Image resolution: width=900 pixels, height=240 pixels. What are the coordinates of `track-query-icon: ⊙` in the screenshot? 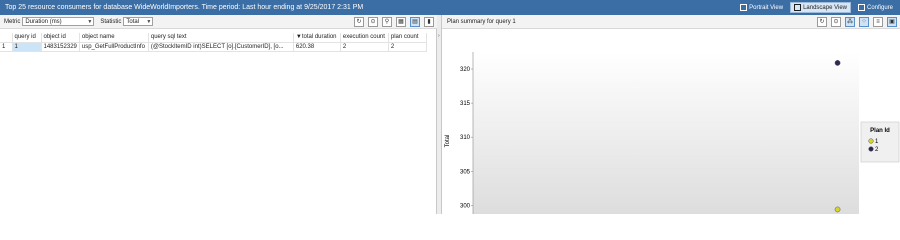 It's located at (373, 21).